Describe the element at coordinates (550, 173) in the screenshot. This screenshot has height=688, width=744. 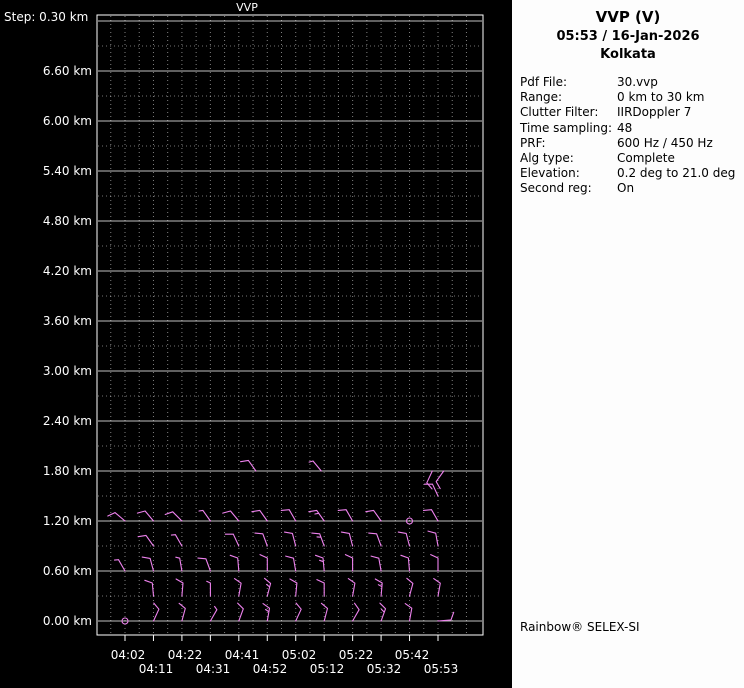
I see `field-label: Elevation:` at that location.